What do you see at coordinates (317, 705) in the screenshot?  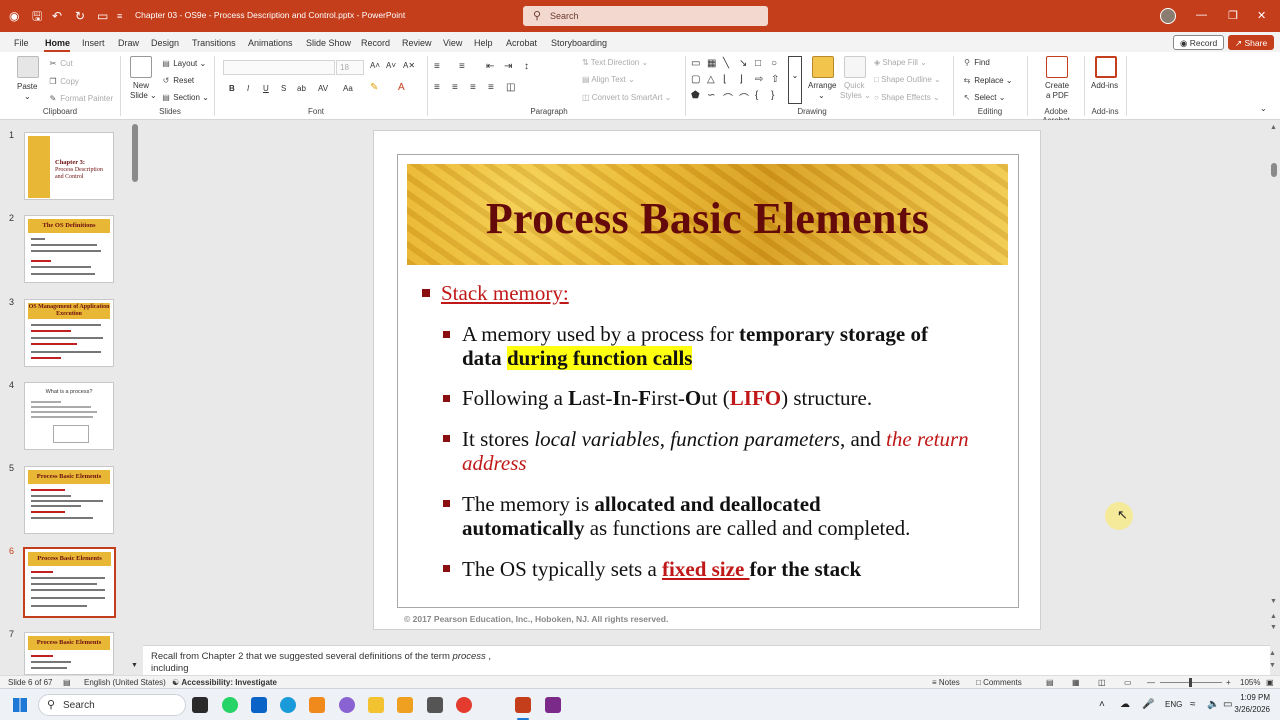 I see `vlc-icon` at bounding box center [317, 705].